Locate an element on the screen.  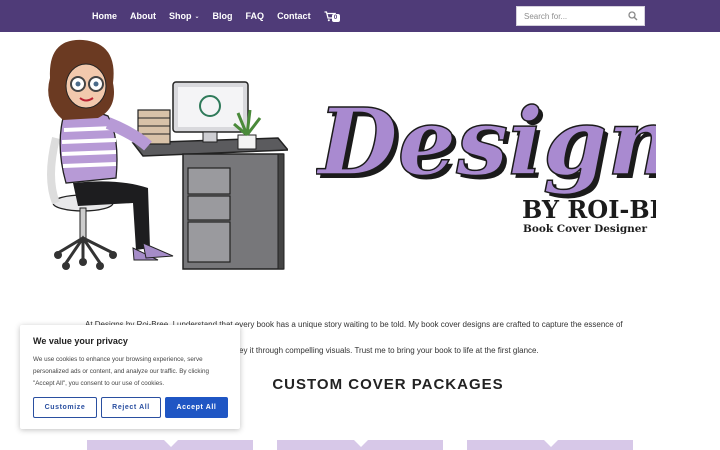
nav-shop: Shop ⌄ is located at coordinates (184, 16).